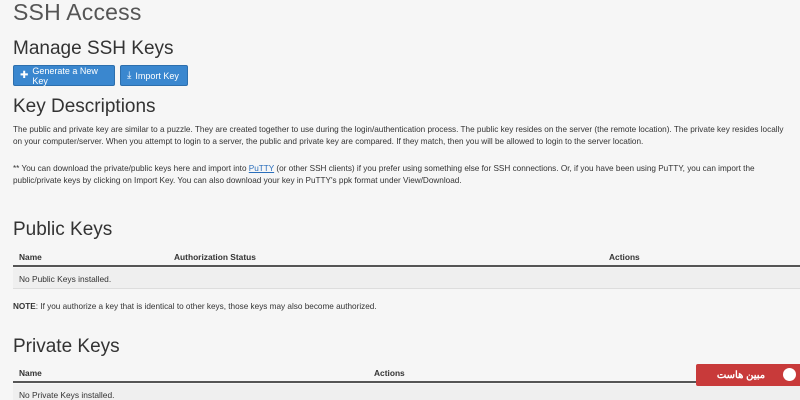 This screenshot has height=400, width=800. I want to click on generate-key-label: Generate a New Key, so click(65, 75).